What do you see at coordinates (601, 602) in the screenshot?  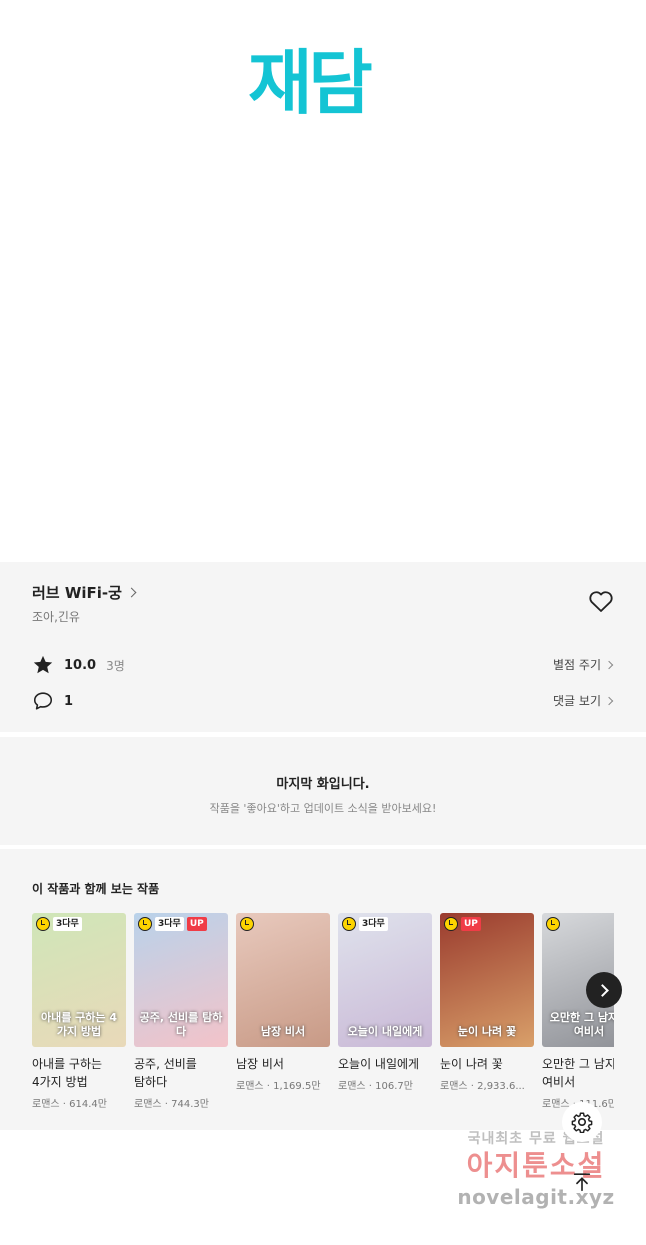 I see `heart-icon` at bounding box center [601, 602].